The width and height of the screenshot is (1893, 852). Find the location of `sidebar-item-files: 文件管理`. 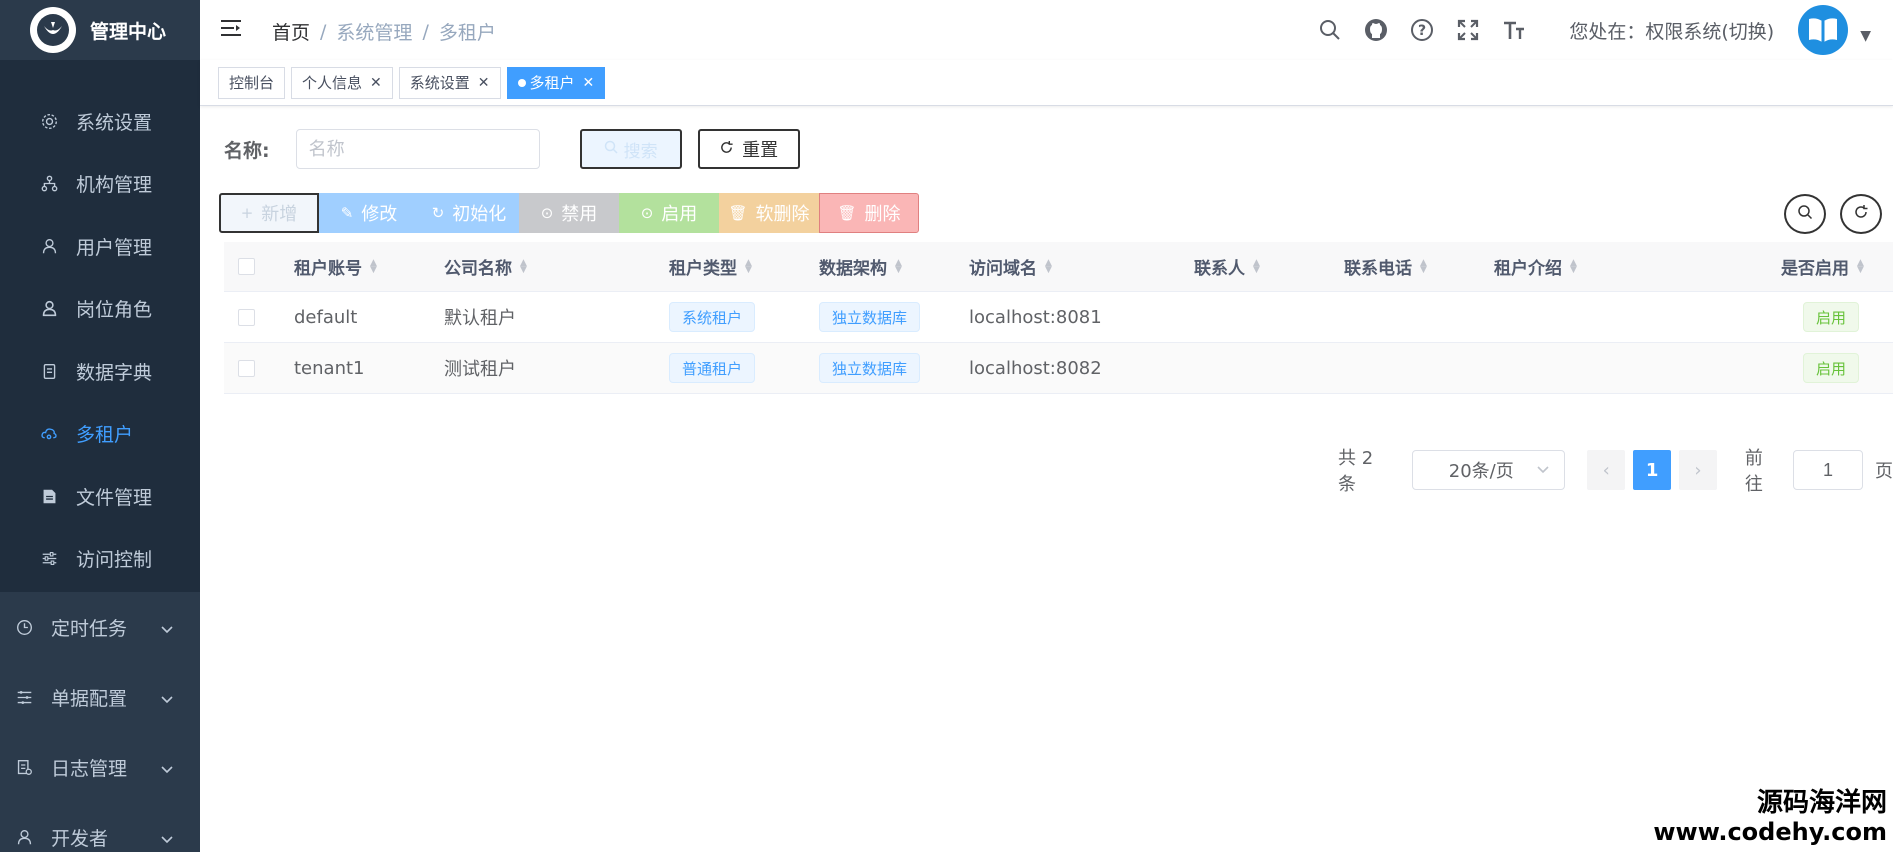

sidebar-item-files: 文件管理 is located at coordinates (100, 496).